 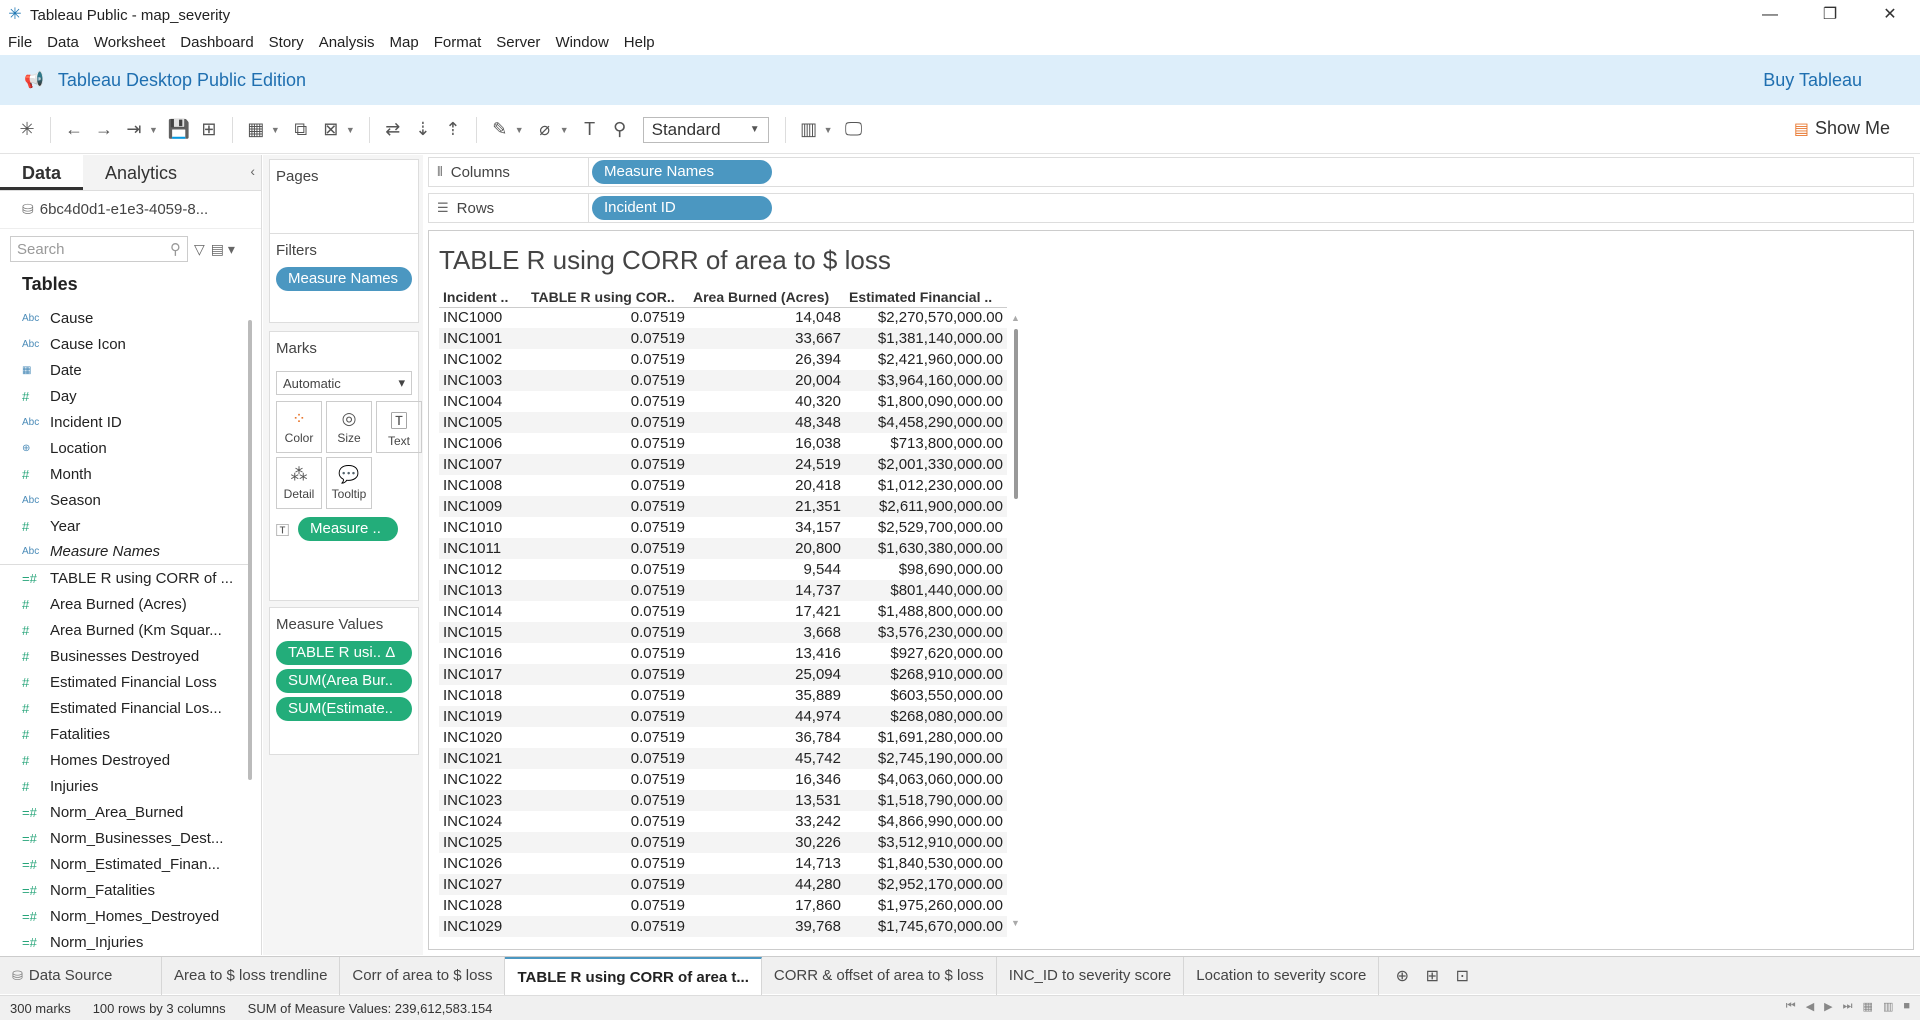 I want to click on field-item: # Homes Destroyed, so click(x=125, y=760).